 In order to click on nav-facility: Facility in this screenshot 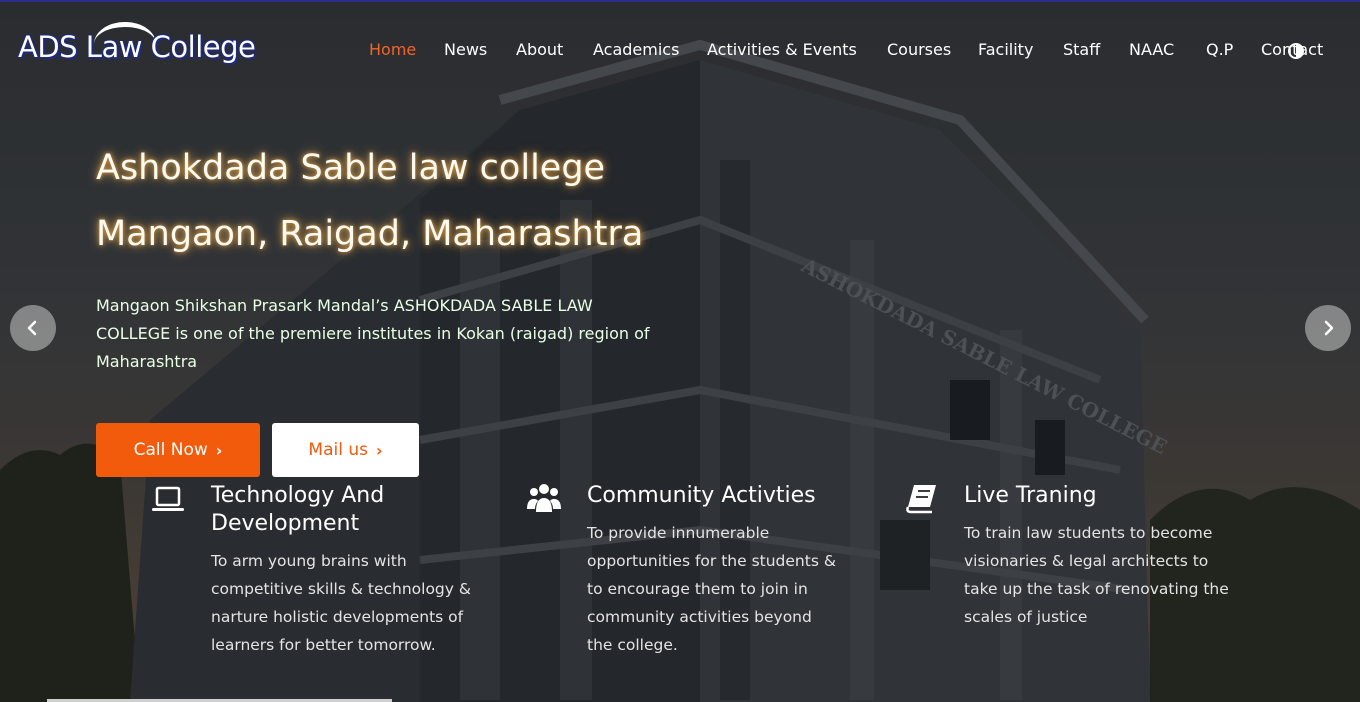, I will do `click(1005, 49)`.